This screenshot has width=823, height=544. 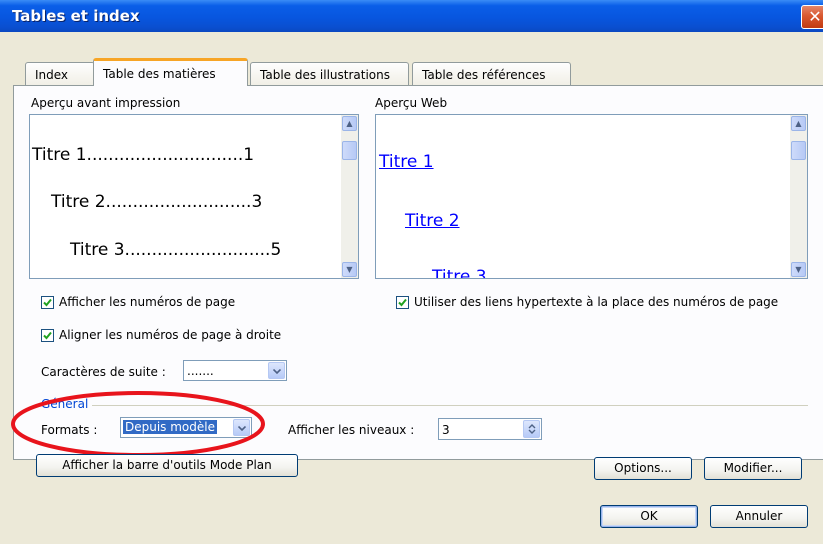 I want to click on close-button: ✕, so click(x=812, y=17).